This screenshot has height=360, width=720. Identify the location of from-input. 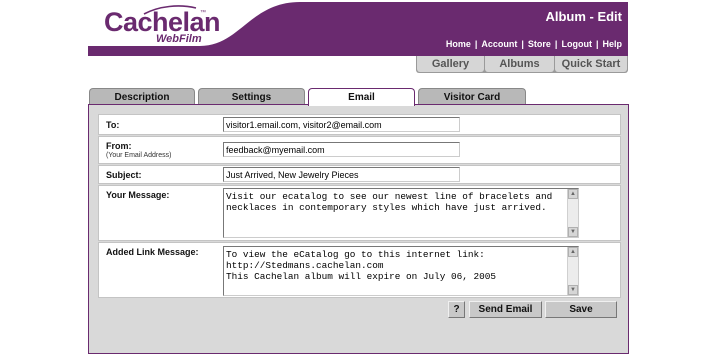
(341, 149).